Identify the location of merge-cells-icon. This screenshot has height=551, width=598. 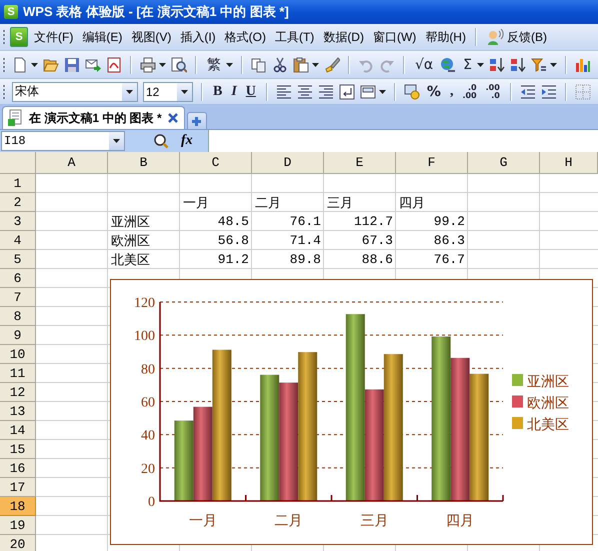
(368, 92).